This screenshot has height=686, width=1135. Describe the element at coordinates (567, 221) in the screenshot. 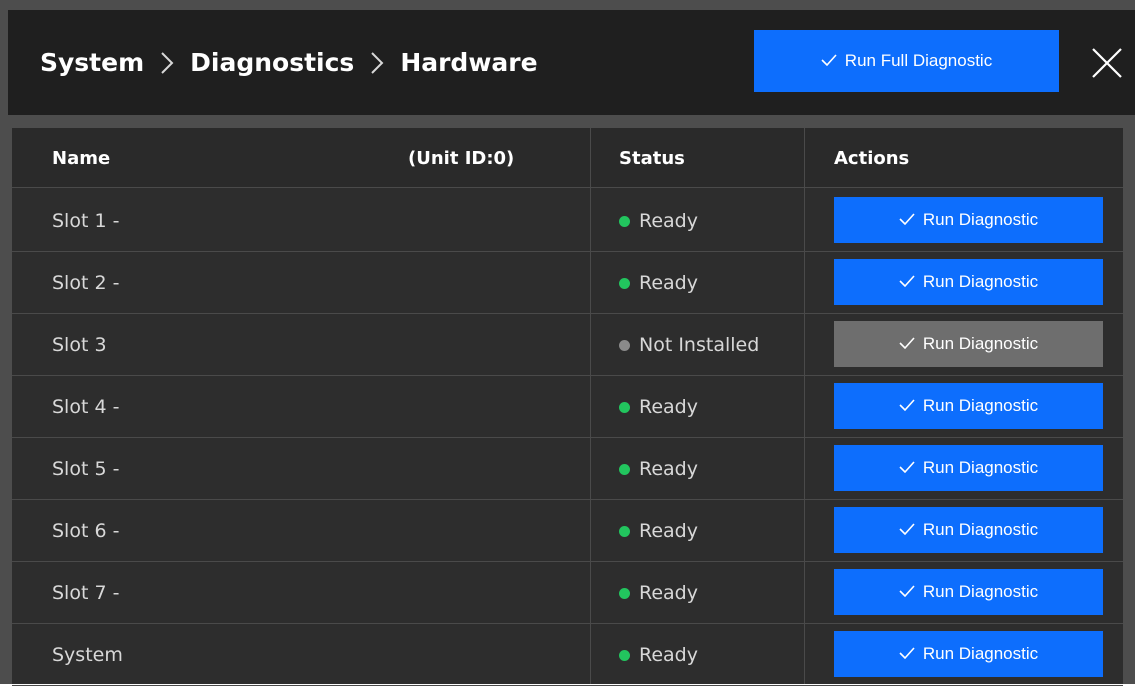

I see `table-row: Slot 1 - Ready Run Diagnostic` at that location.